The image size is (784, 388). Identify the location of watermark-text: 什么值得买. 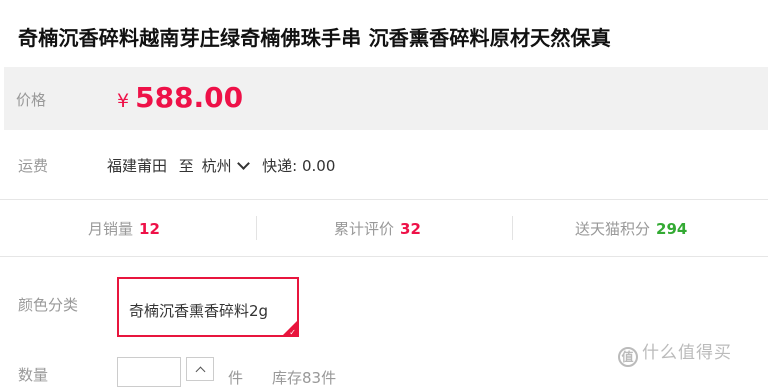
(687, 353).